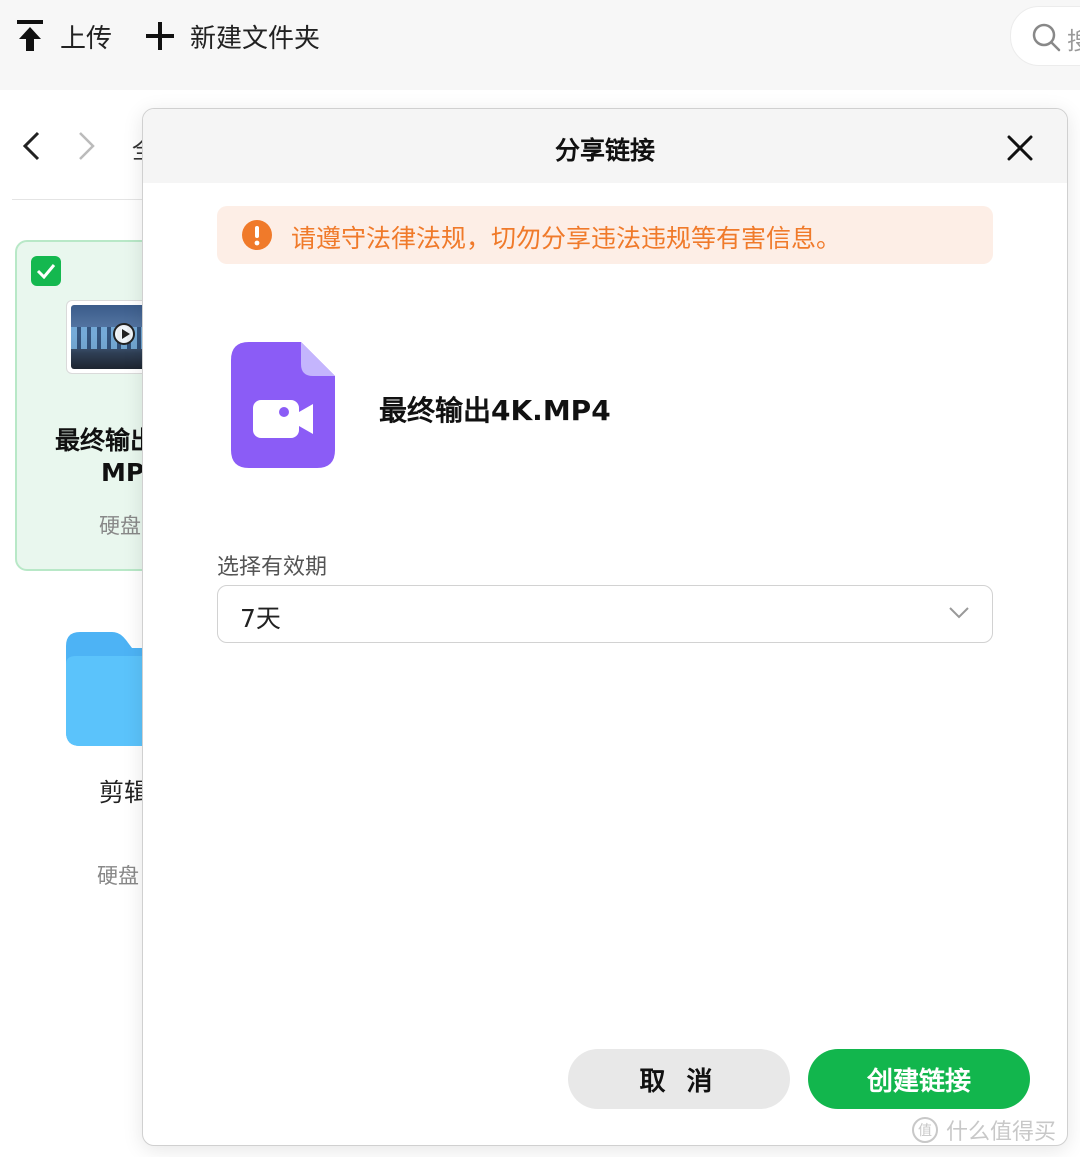  What do you see at coordinates (32, 146) in the screenshot?
I see `back-arrow-icon` at bounding box center [32, 146].